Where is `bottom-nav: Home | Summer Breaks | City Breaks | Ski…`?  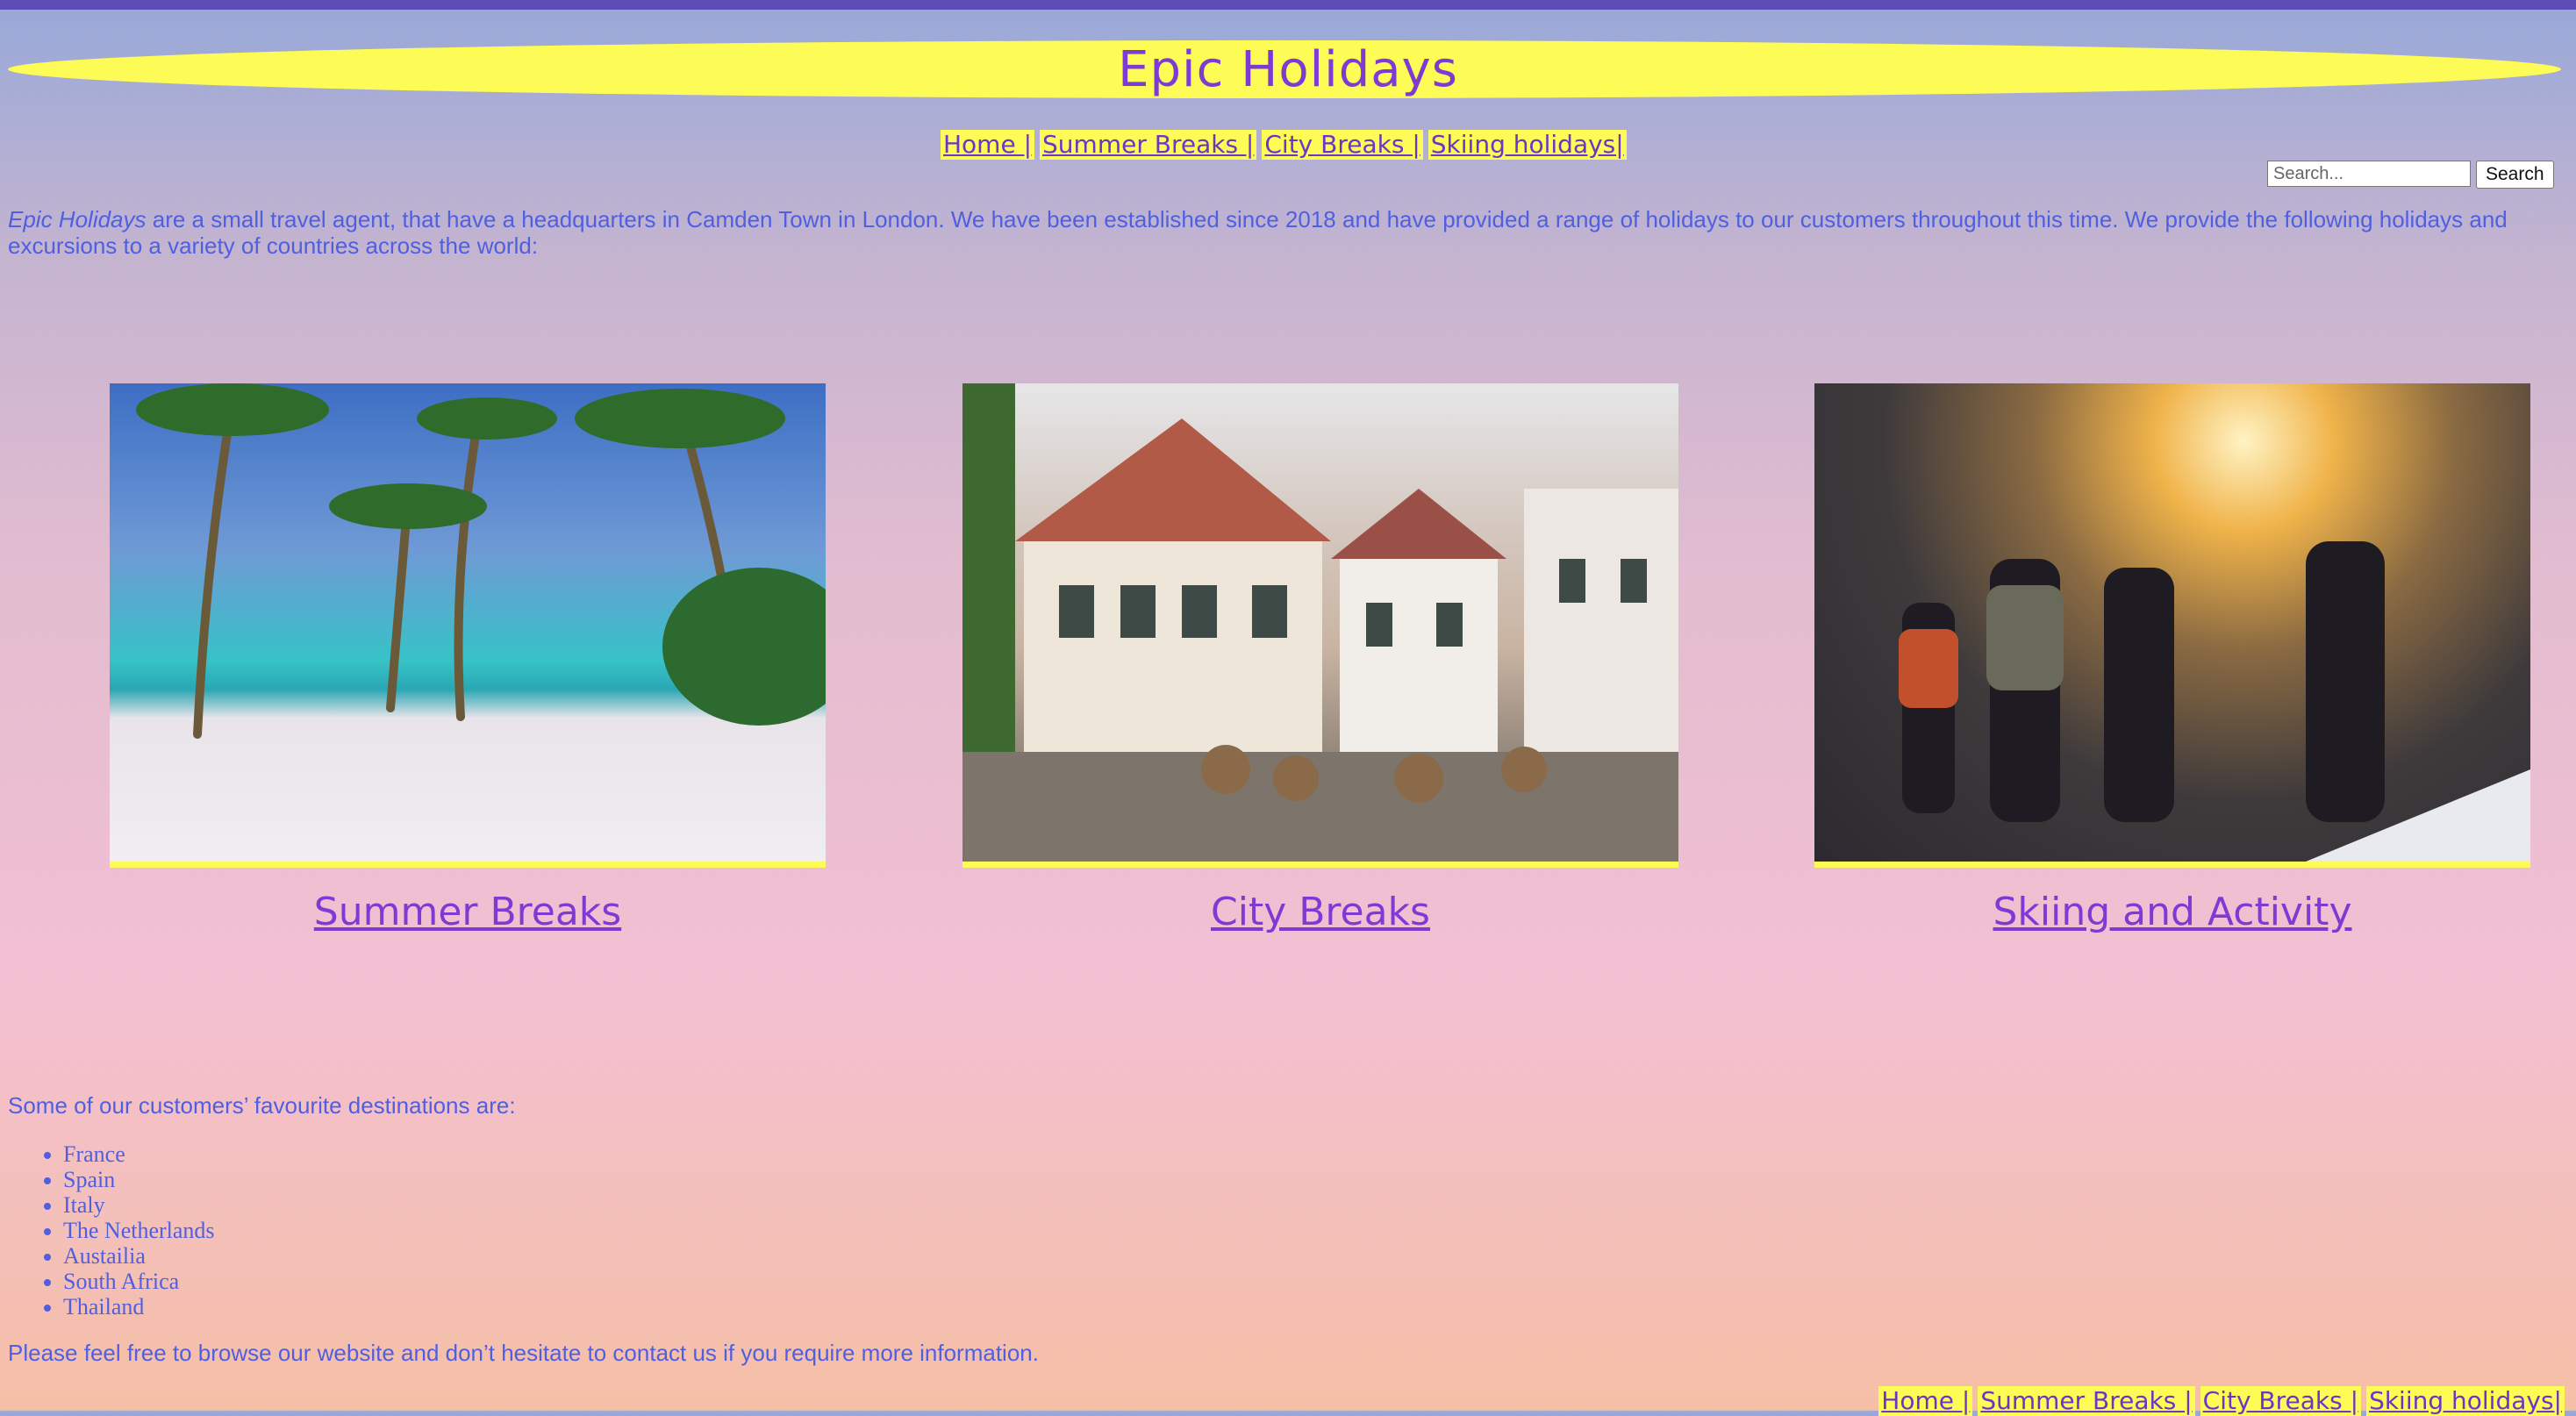 bottom-nav: Home | Summer Breaks | City Breaks | Ski… is located at coordinates (2221, 1401).